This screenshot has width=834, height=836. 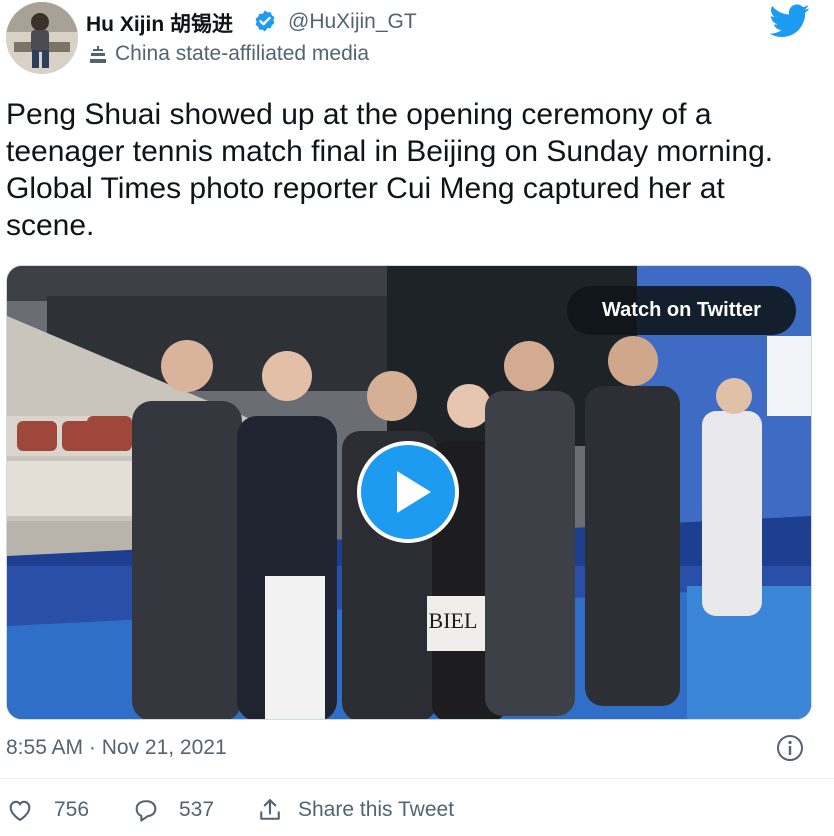 What do you see at coordinates (414, 492) in the screenshot?
I see `play-icon` at bounding box center [414, 492].